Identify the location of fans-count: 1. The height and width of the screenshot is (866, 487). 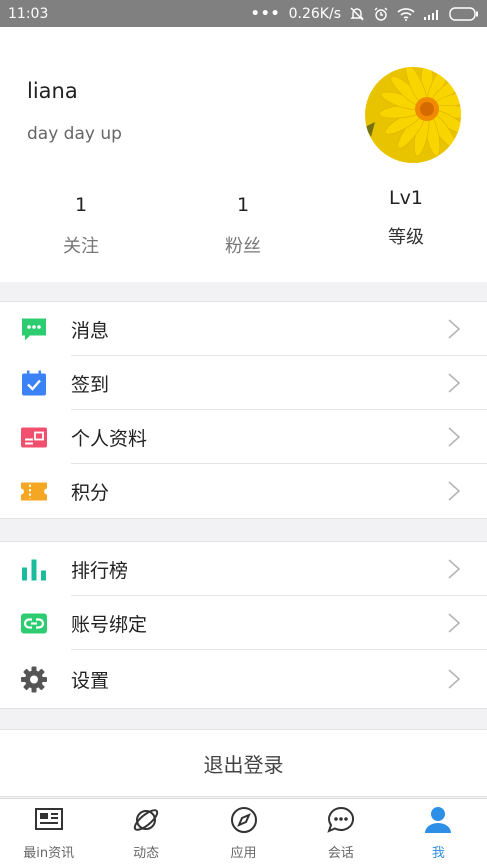
(243, 205).